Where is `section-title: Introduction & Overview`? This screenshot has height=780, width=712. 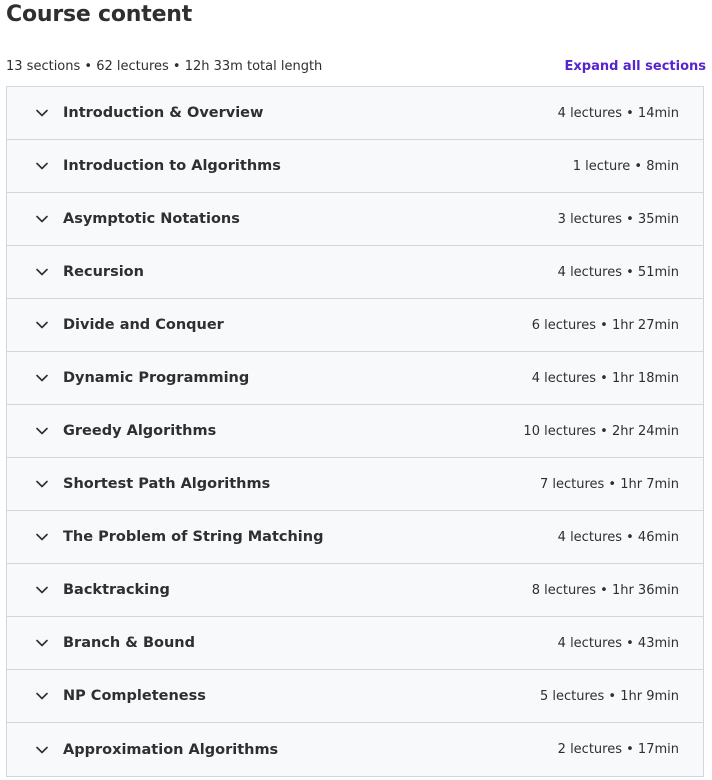
section-title: Introduction & Overview is located at coordinates (163, 113).